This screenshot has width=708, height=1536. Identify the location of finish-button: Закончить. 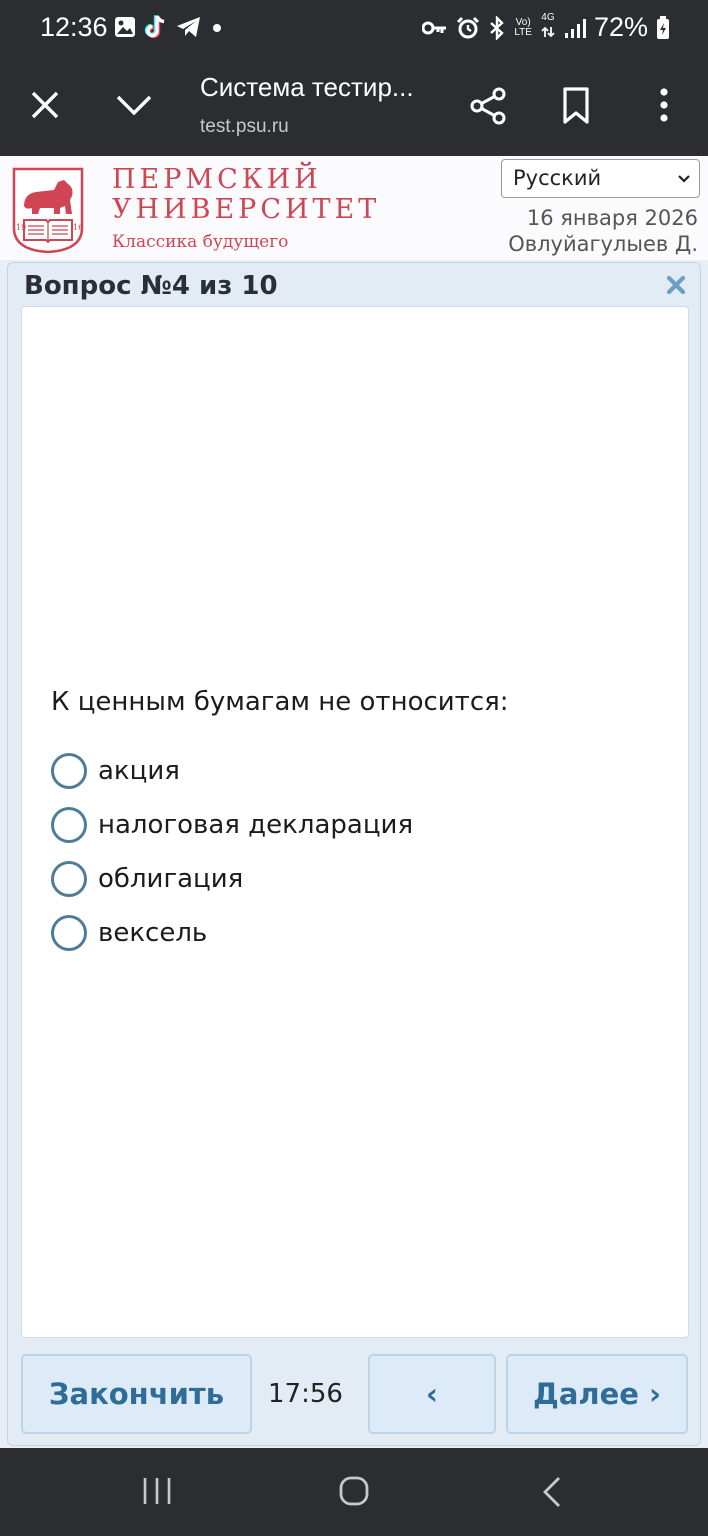
(136, 1394).